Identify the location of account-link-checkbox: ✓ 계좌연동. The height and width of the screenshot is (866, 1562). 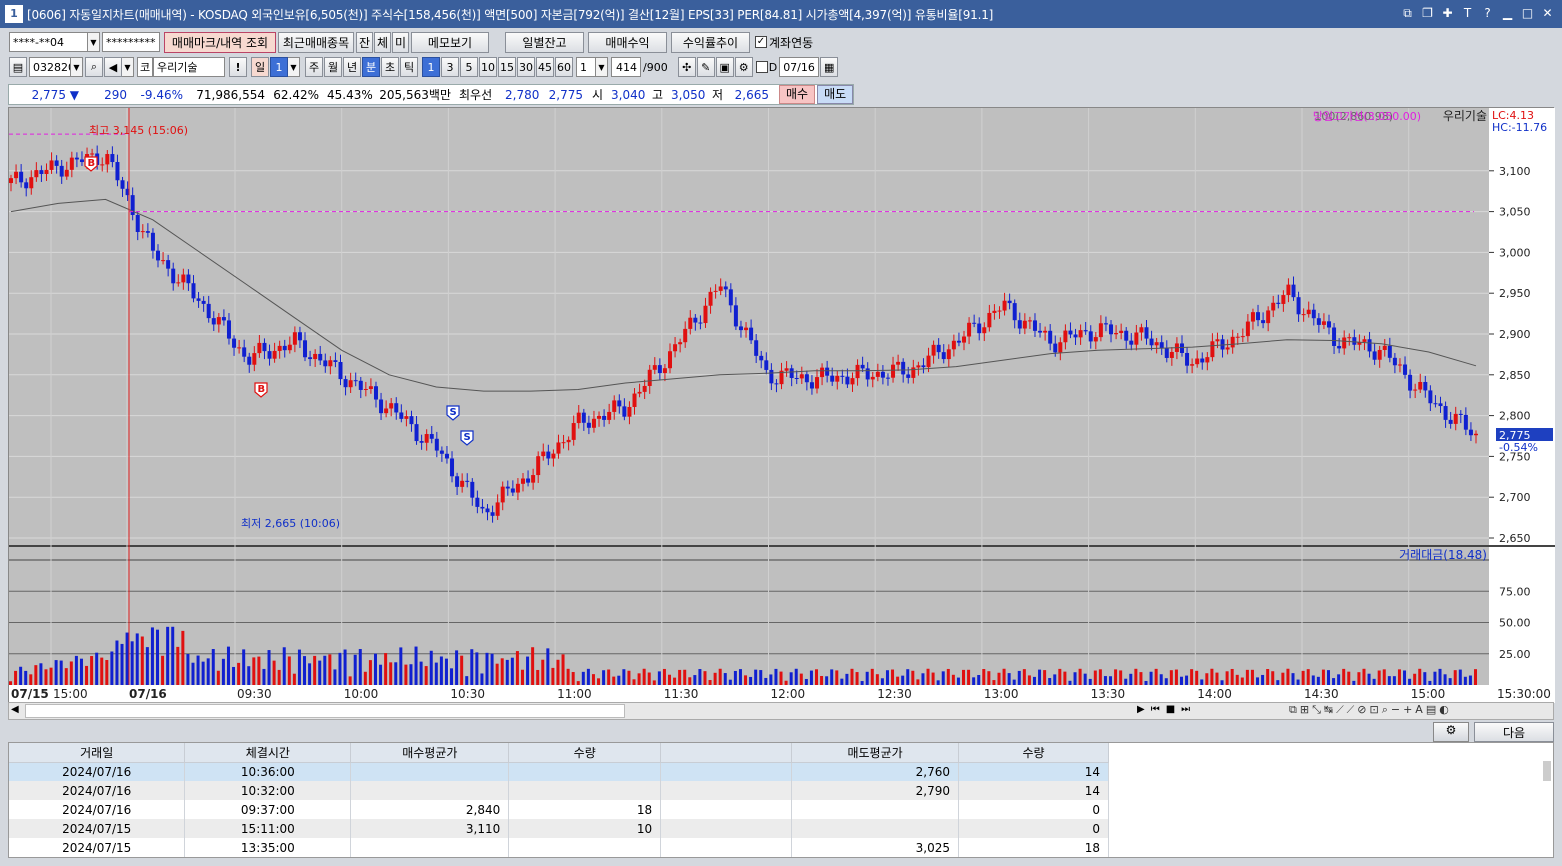
(784, 42).